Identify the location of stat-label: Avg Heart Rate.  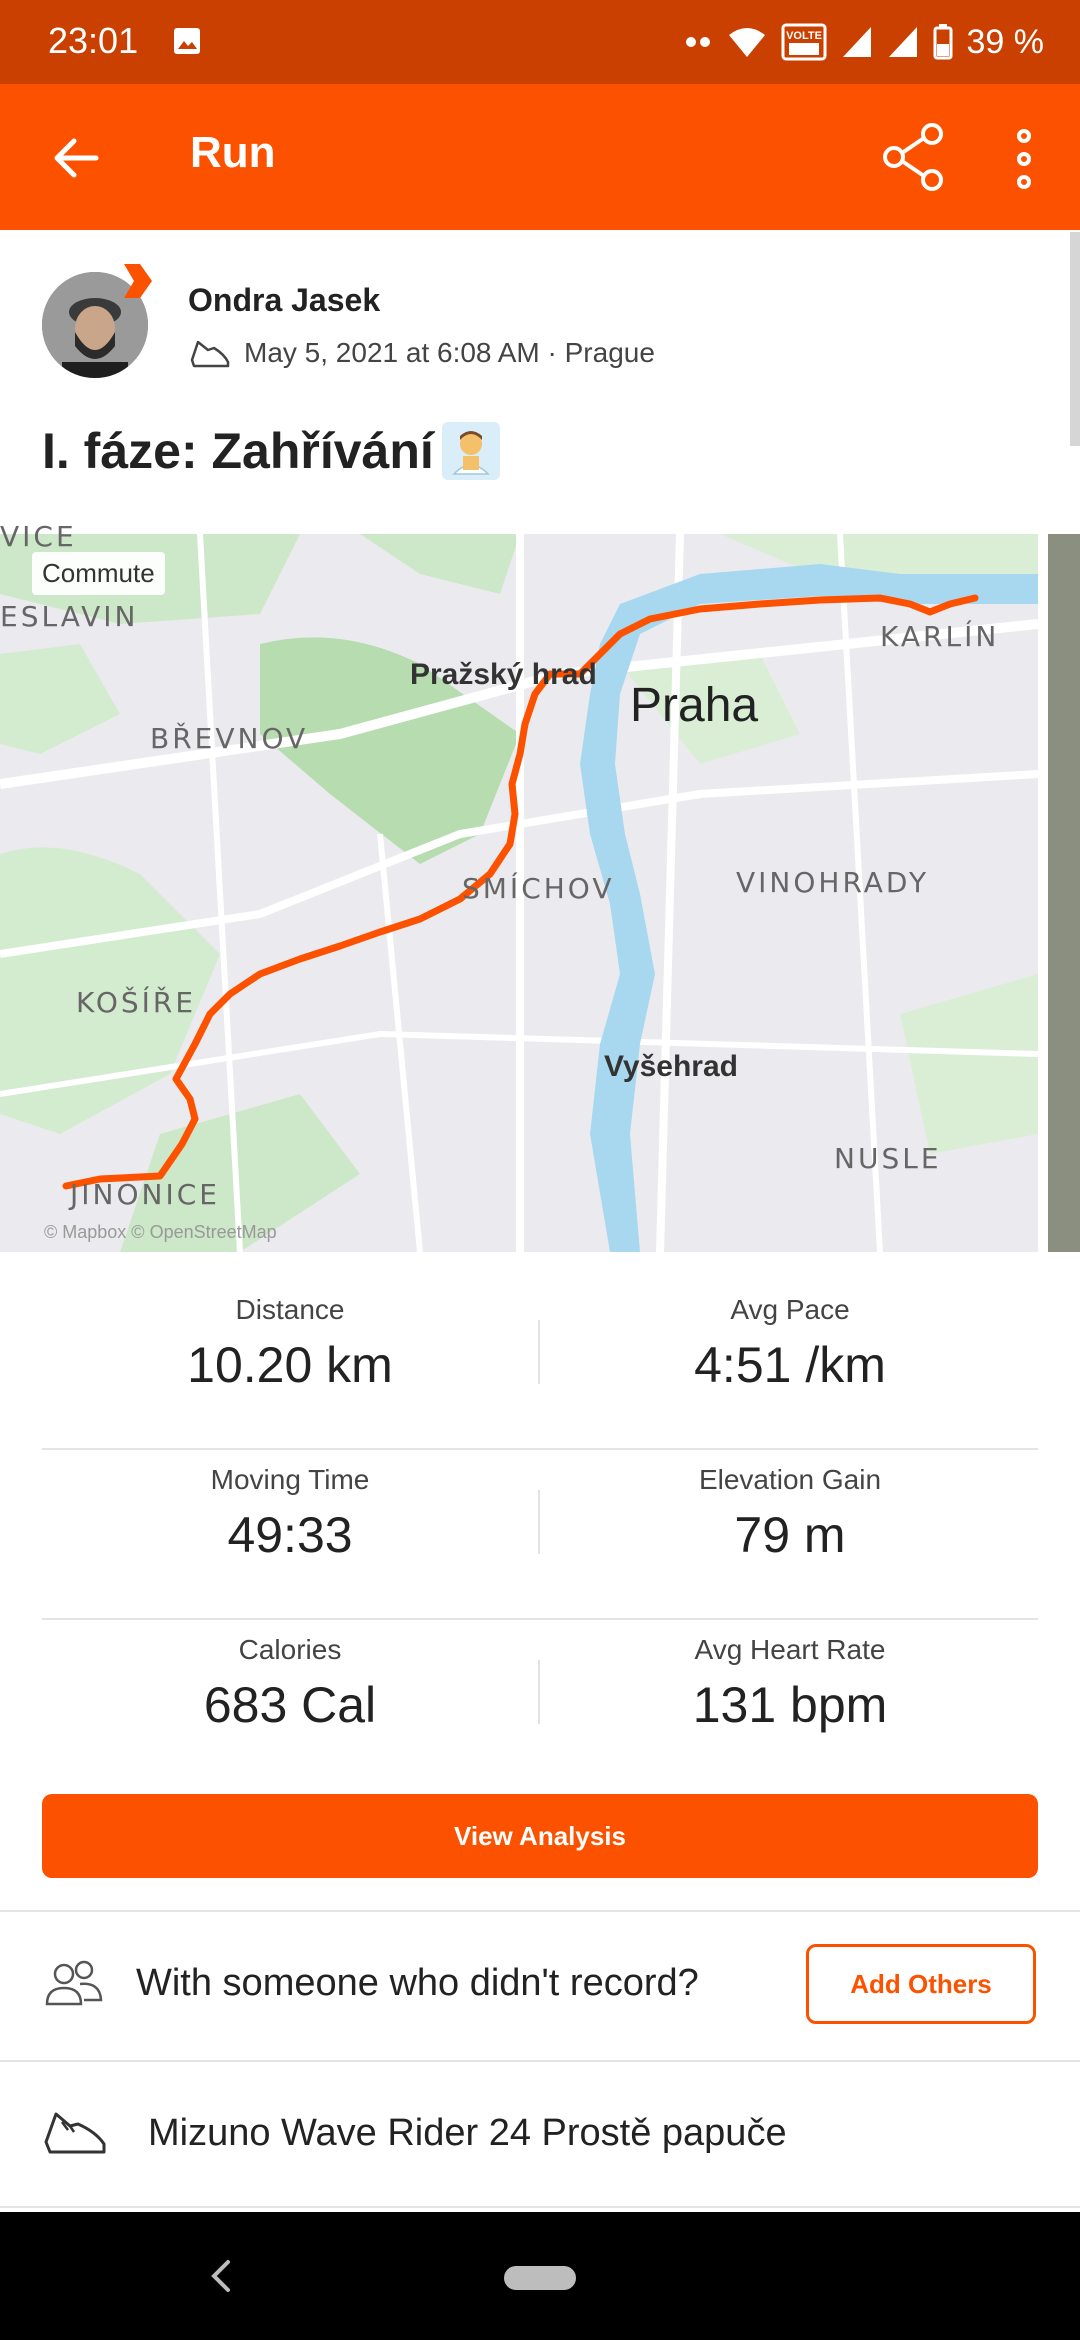
(790, 1649).